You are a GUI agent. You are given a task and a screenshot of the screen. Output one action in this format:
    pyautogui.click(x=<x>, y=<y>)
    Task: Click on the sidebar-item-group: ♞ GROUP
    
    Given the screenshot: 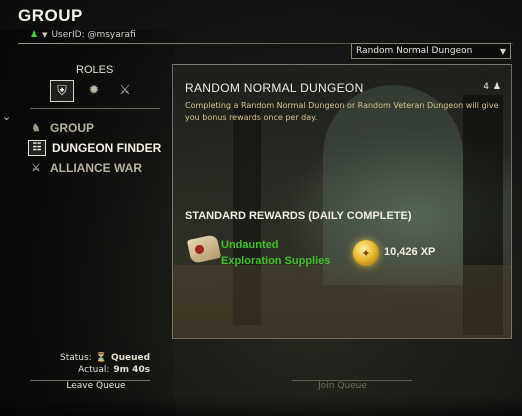 What is the action you would take?
    pyautogui.click(x=94, y=128)
    